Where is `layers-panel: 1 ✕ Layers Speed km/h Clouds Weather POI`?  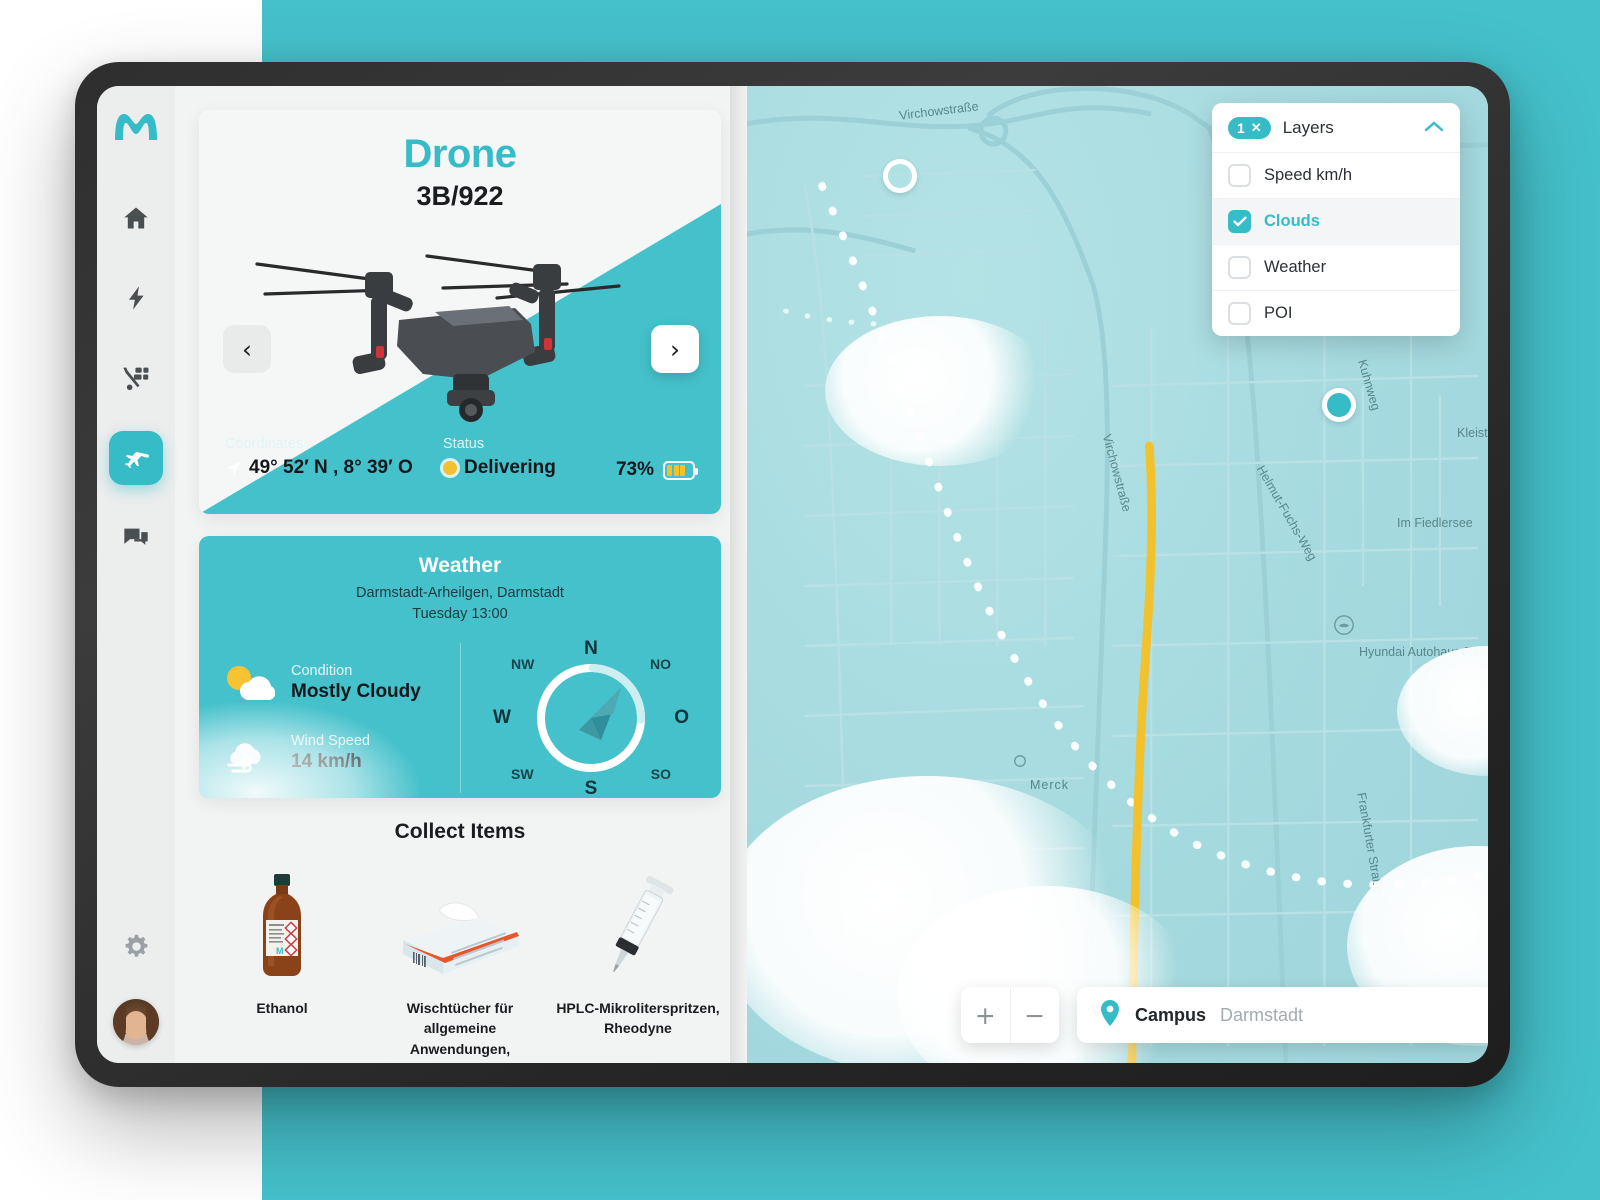 layers-panel: 1 ✕ Layers Speed km/h Clouds Weather POI is located at coordinates (1336, 219).